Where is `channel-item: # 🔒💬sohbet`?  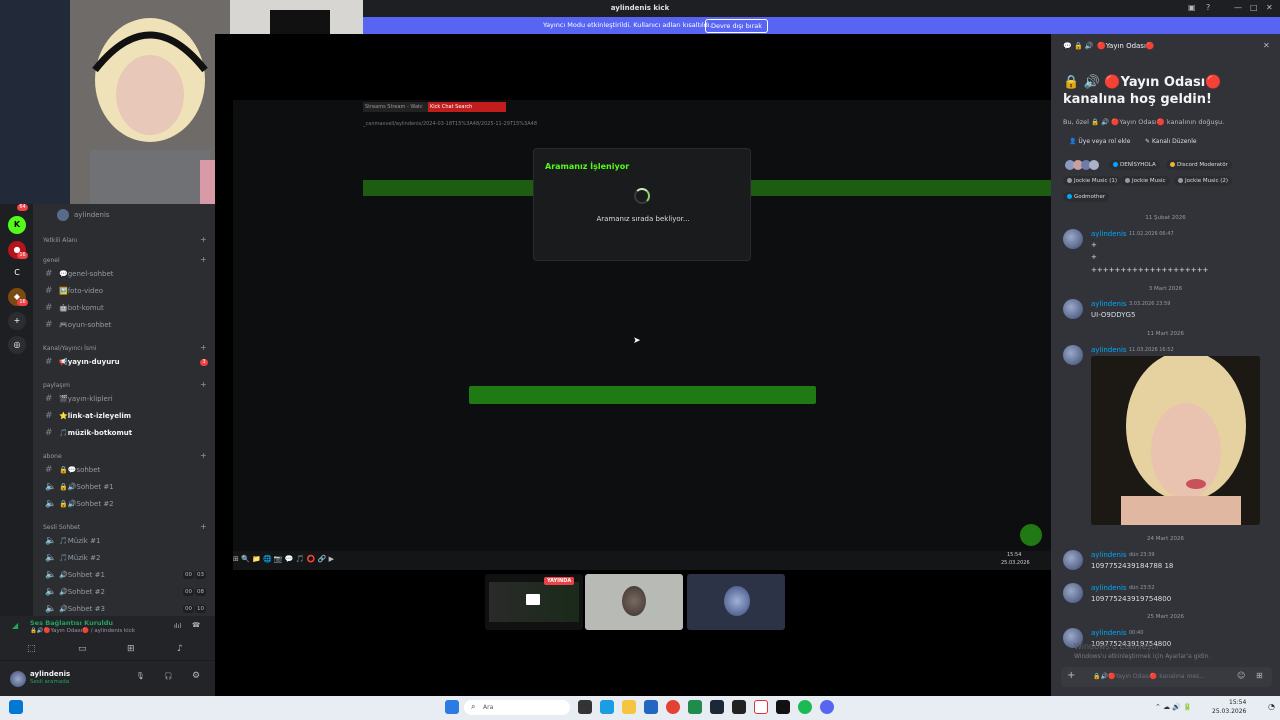 channel-item: # 🔒💬sohbet is located at coordinates (124, 470).